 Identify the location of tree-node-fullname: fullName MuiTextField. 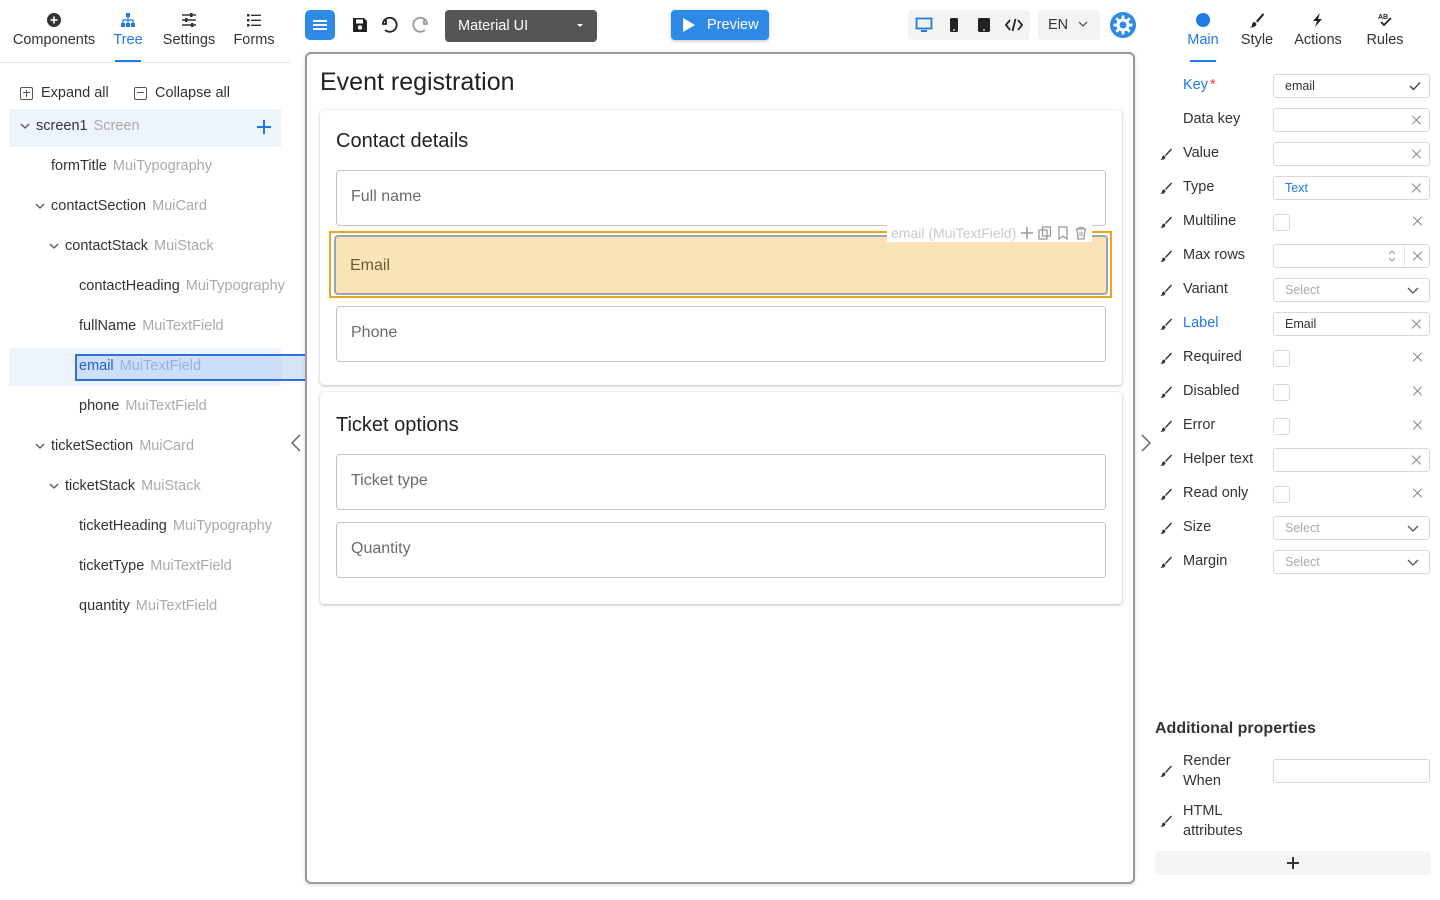
(151, 326).